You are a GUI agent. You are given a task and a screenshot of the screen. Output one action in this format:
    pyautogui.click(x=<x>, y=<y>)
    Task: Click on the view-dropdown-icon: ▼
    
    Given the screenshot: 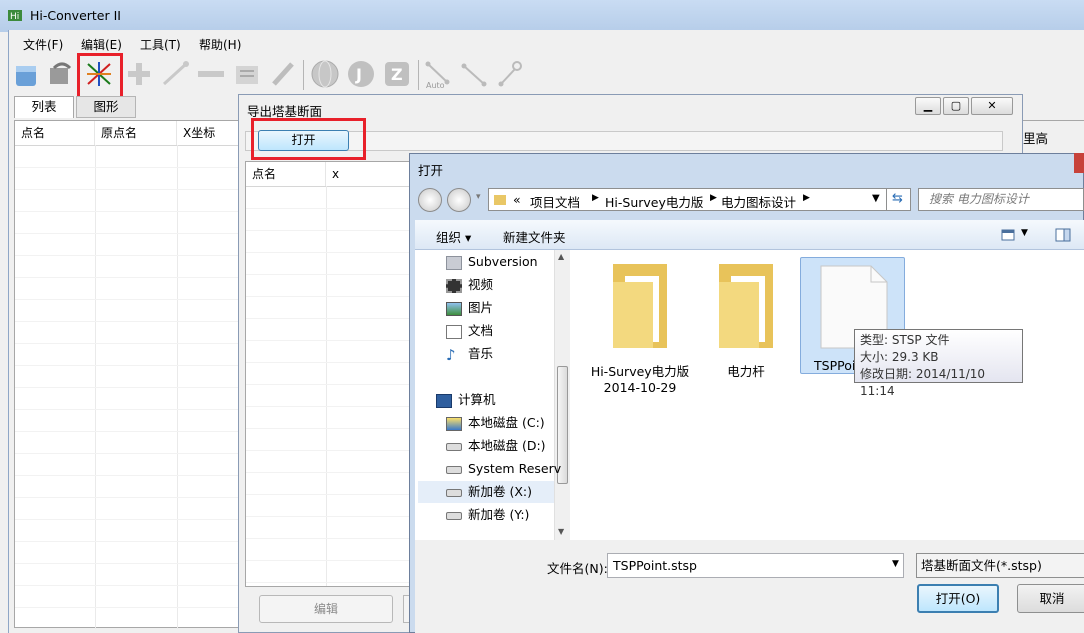 What is the action you would take?
    pyautogui.click(x=1024, y=233)
    